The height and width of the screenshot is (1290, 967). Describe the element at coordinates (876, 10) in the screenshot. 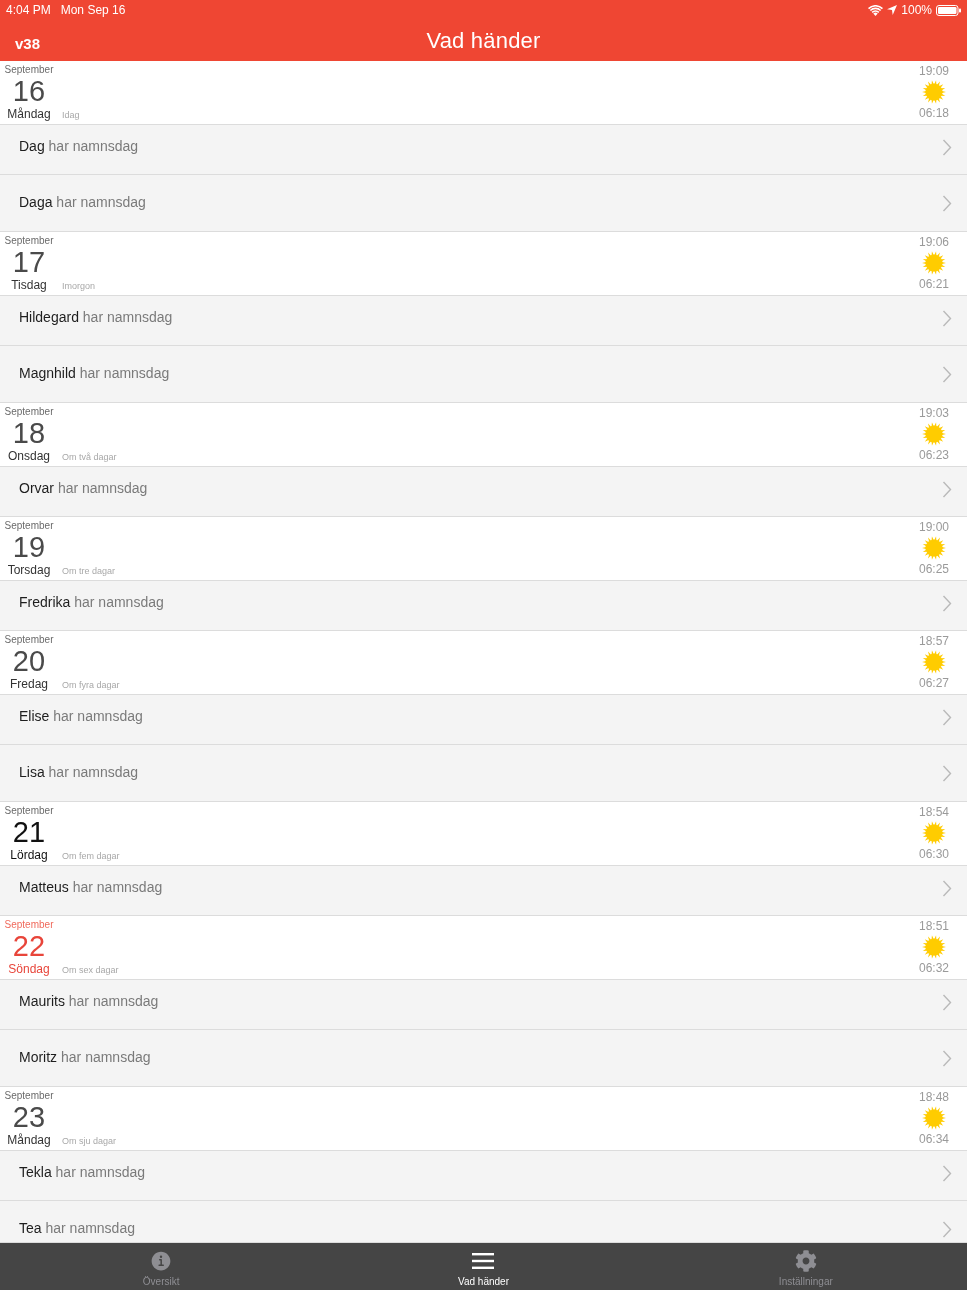

I see `wifi-icon` at that location.